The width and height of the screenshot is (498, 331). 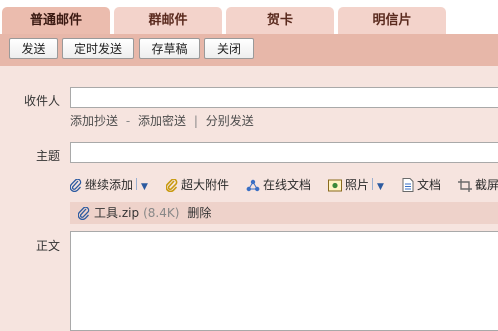 What do you see at coordinates (280, 20) in the screenshot?
I see `tab-greeting-card: 贺卡` at bounding box center [280, 20].